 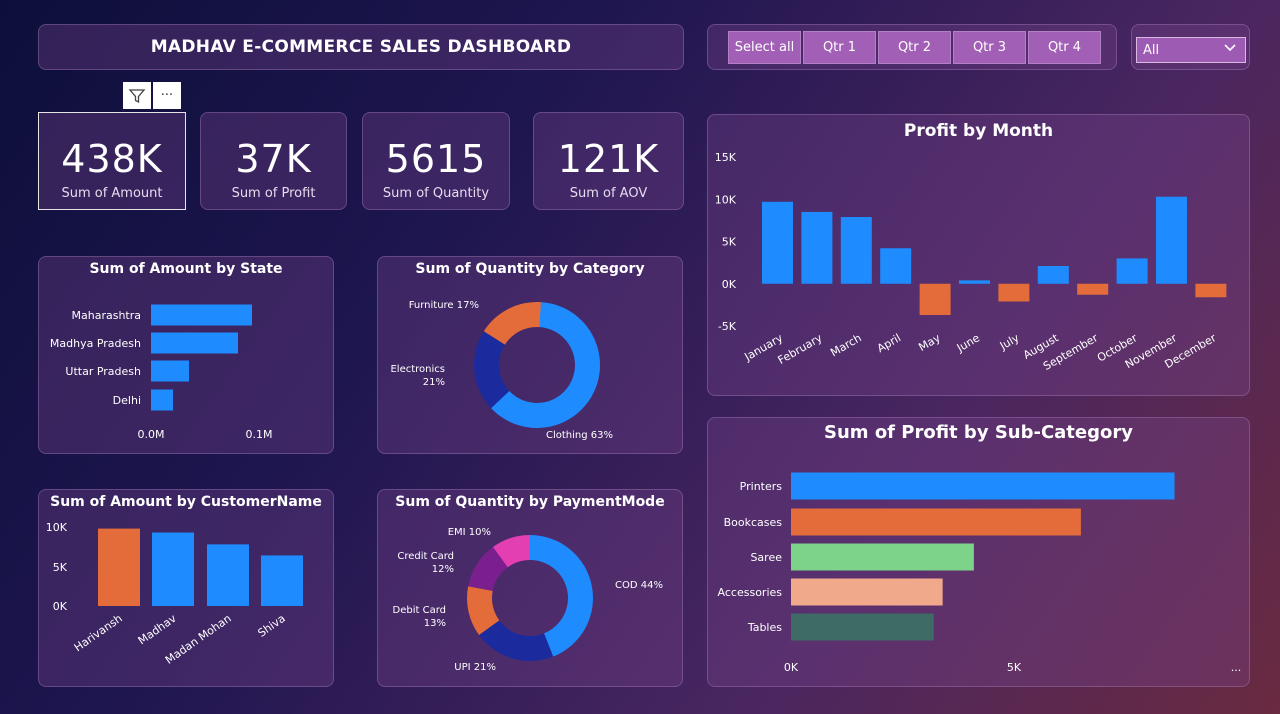 What do you see at coordinates (436, 193) in the screenshot?
I see `kpi-label: Sum of Quantity` at bounding box center [436, 193].